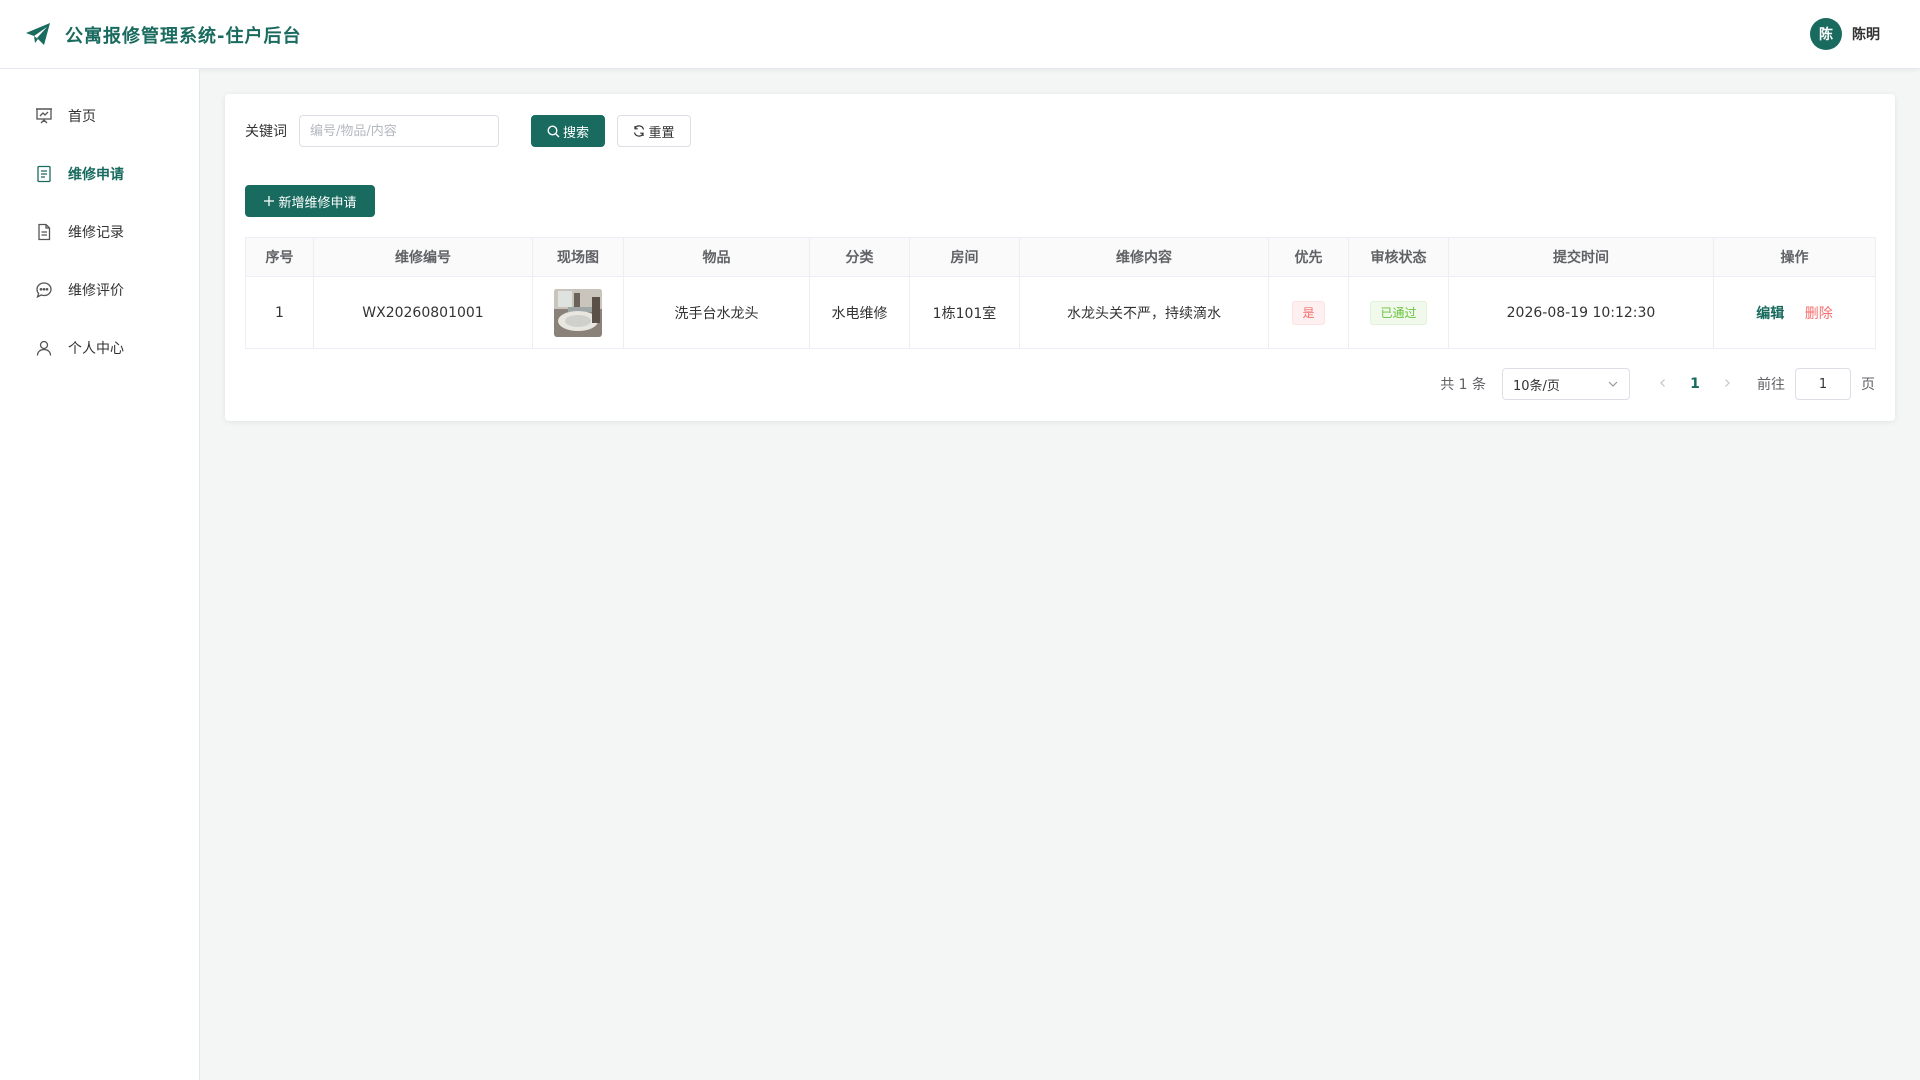 This screenshot has height=1080, width=1920. I want to click on sidebar-item-profile: 个人中心, so click(99, 348).